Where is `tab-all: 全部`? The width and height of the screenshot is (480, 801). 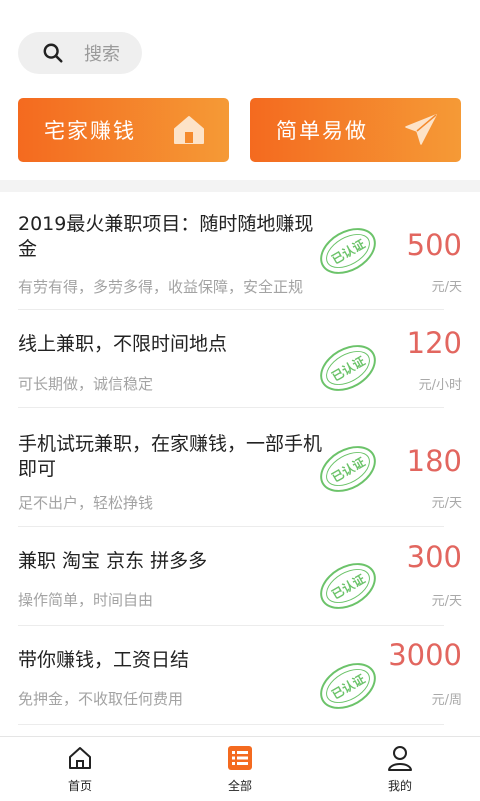 tab-all: 全部 is located at coordinates (240, 769).